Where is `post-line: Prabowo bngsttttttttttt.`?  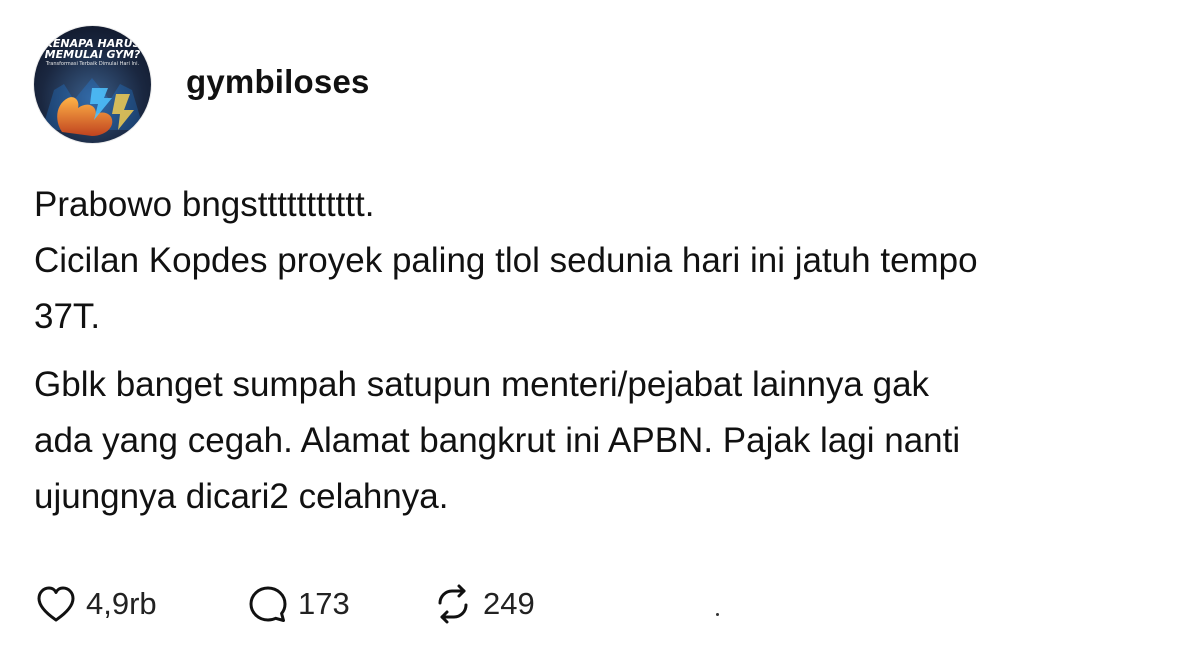 post-line: Prabowo bngsttttttttttt. is located at coordinates (204, 204).